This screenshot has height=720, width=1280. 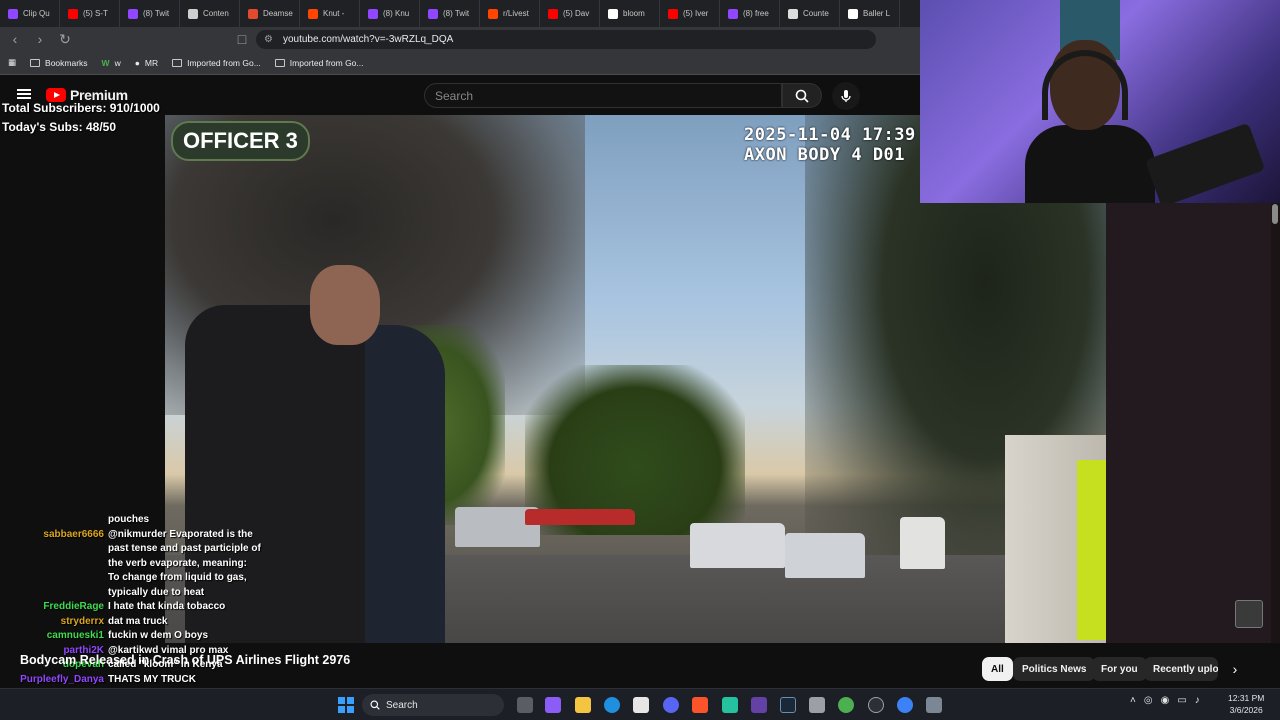 What do you see at coordinates (793, 13) in the screenshot?
I see `layers-icon` at bounding box center [793, 13].